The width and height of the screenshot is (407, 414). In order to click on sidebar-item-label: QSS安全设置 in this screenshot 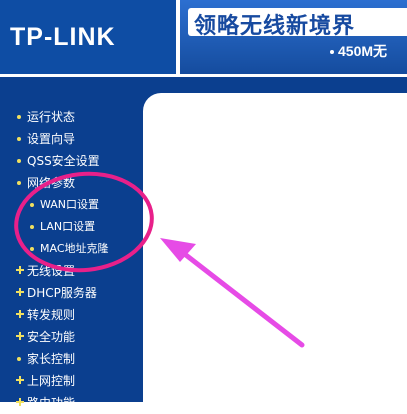, I will do `click(63, 161)`.